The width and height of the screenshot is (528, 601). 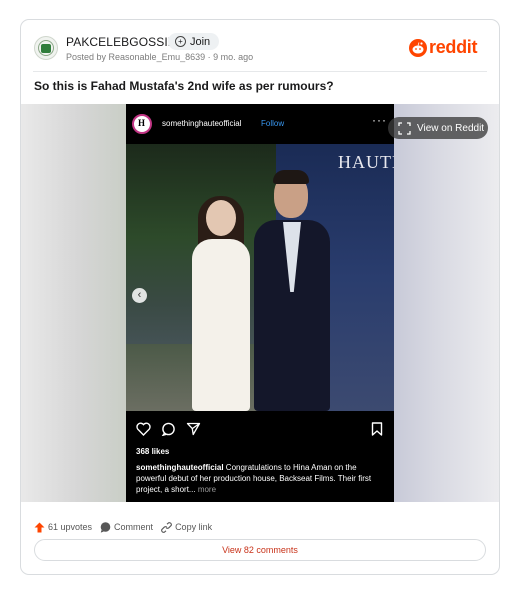 What do you see at coordinates (105, 527) in the screenshot?
I see `comment-icon` at bounding box center [105, 527].